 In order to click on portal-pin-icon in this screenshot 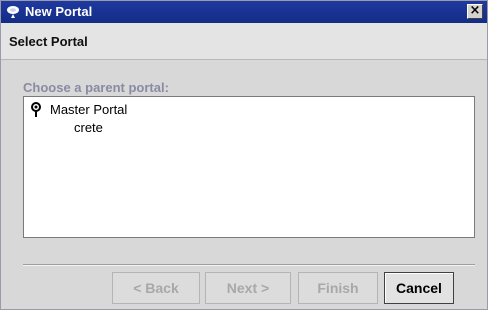, I will do `click(13, 12)`.